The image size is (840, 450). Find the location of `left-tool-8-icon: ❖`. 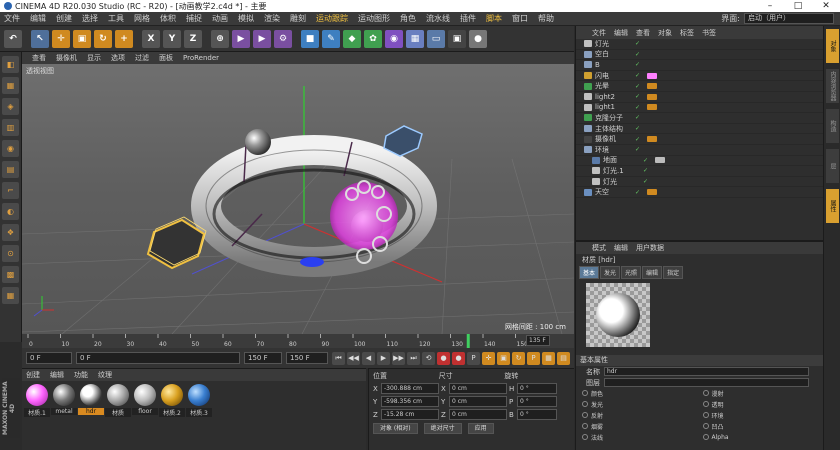

left-tool-8-icon: ❖ is located at coordinates (10, 232).